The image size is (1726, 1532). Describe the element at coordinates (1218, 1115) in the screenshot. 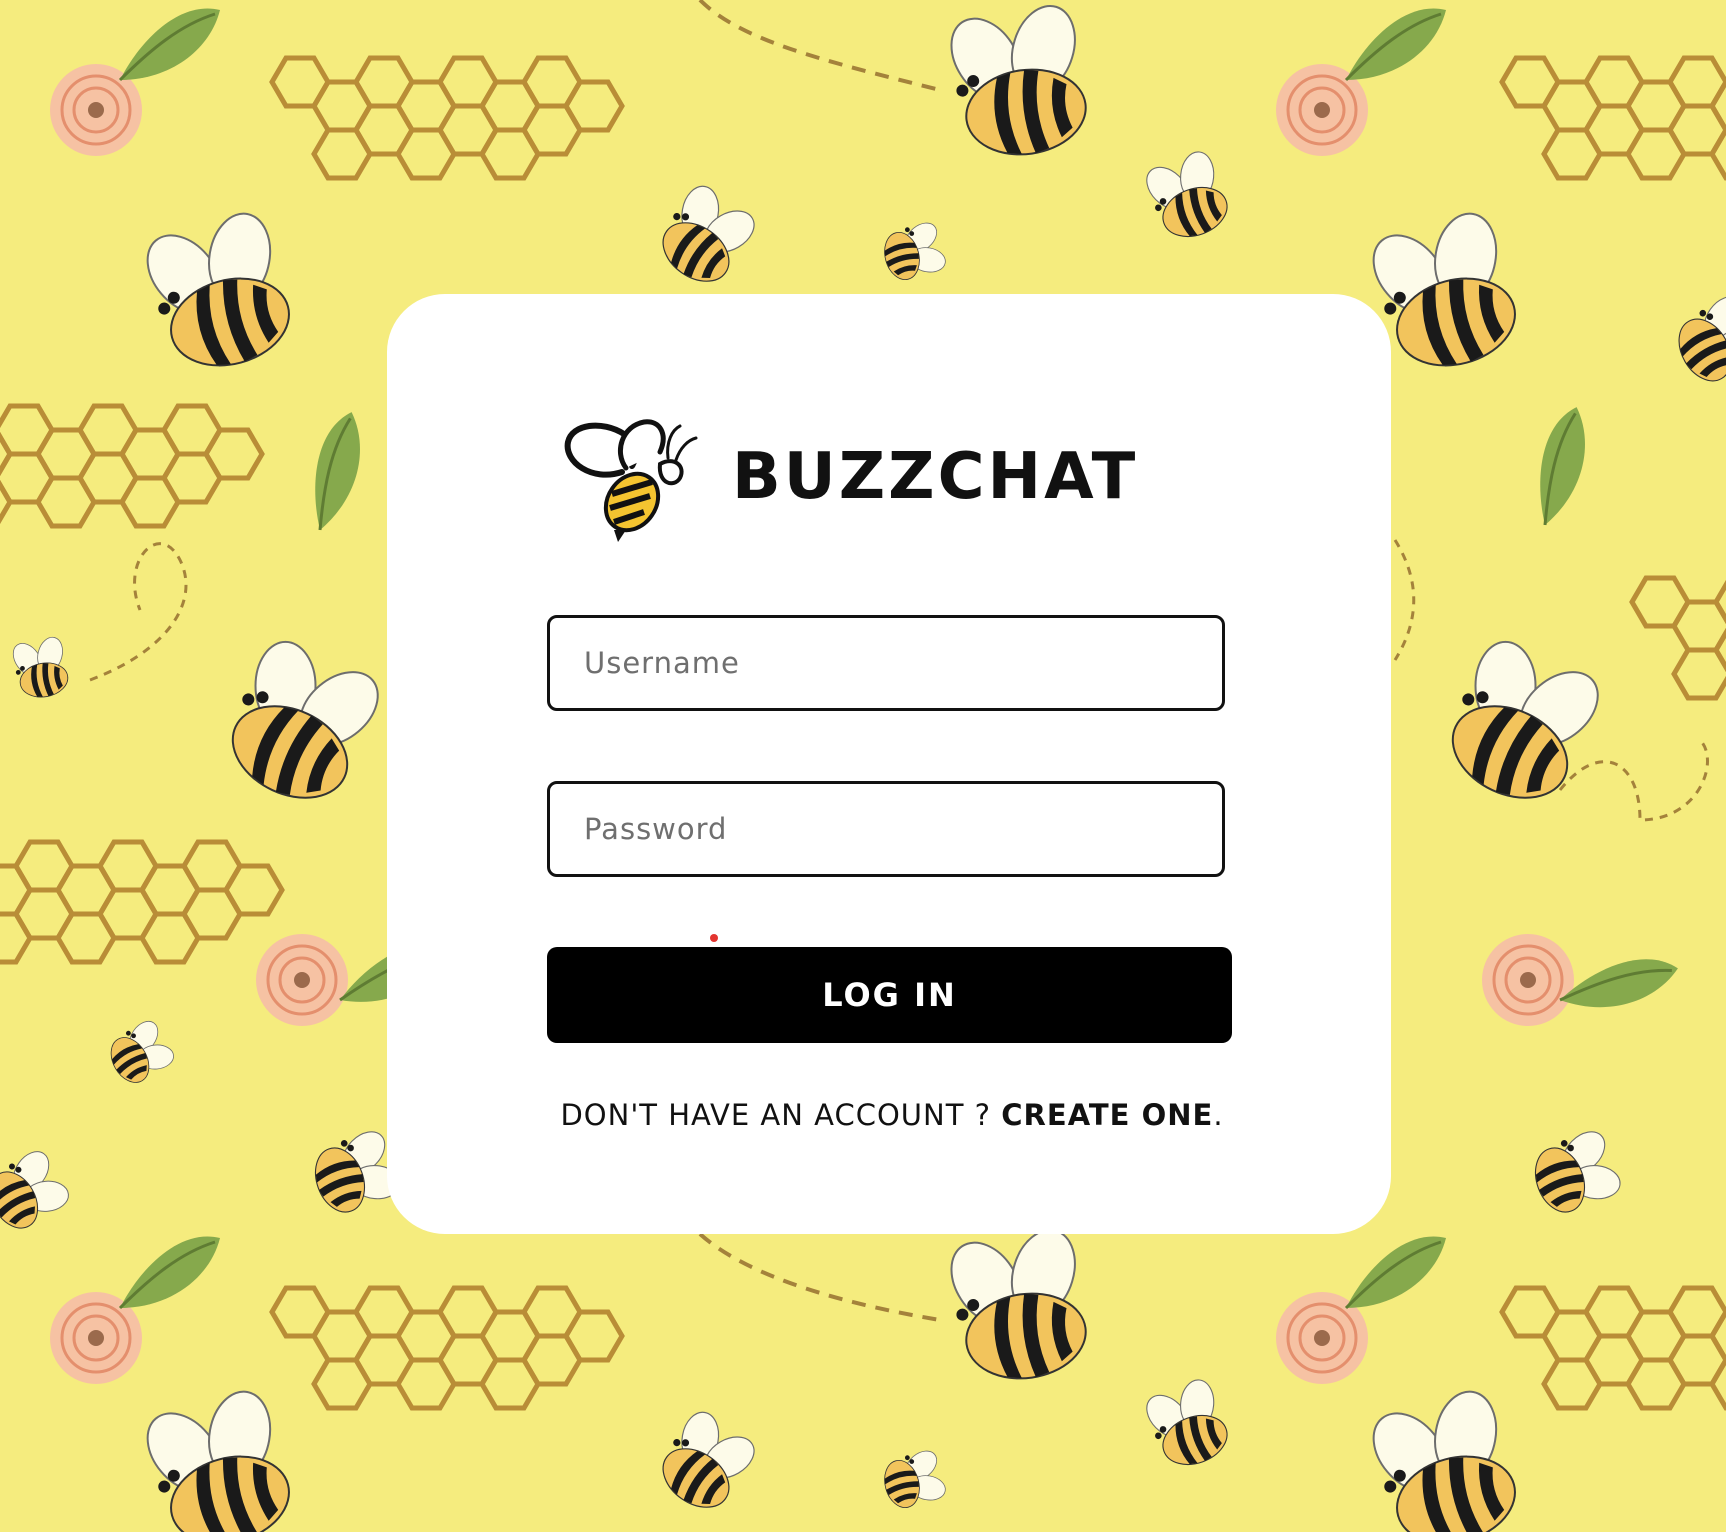

I see `signup-prompt-suffix: .` at that location.